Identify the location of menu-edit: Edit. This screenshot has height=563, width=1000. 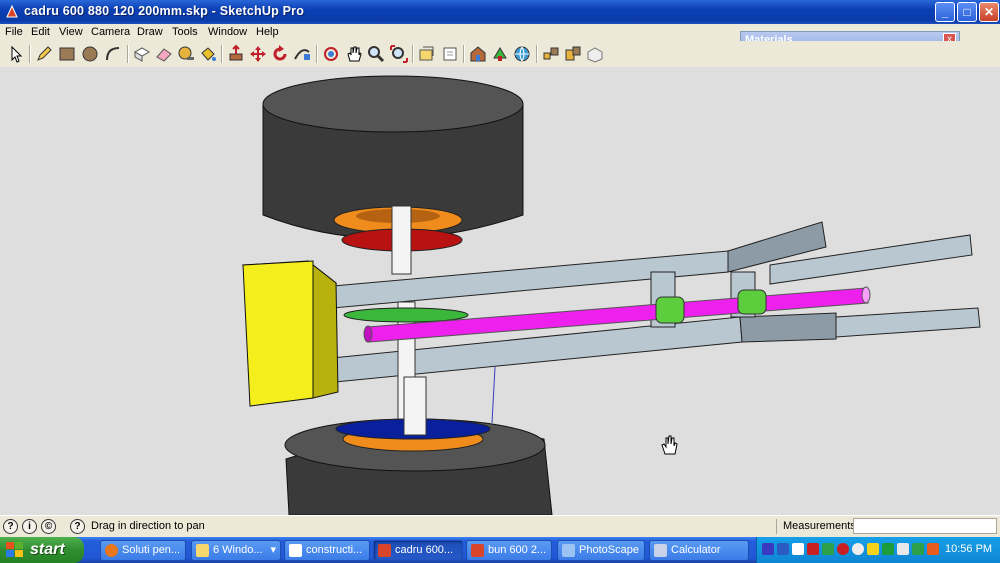
(40, 32).